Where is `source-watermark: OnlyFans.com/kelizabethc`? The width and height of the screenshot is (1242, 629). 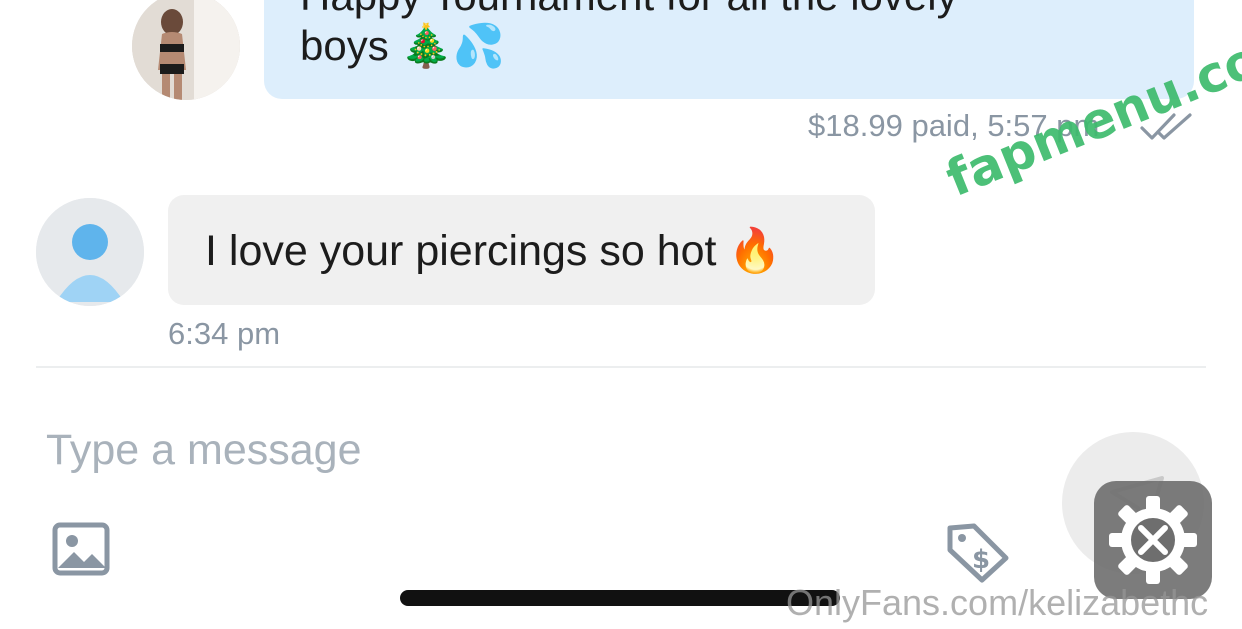
source-watermark: OnlyFans.com/kelizabethc is located at coordinates (997, 602).